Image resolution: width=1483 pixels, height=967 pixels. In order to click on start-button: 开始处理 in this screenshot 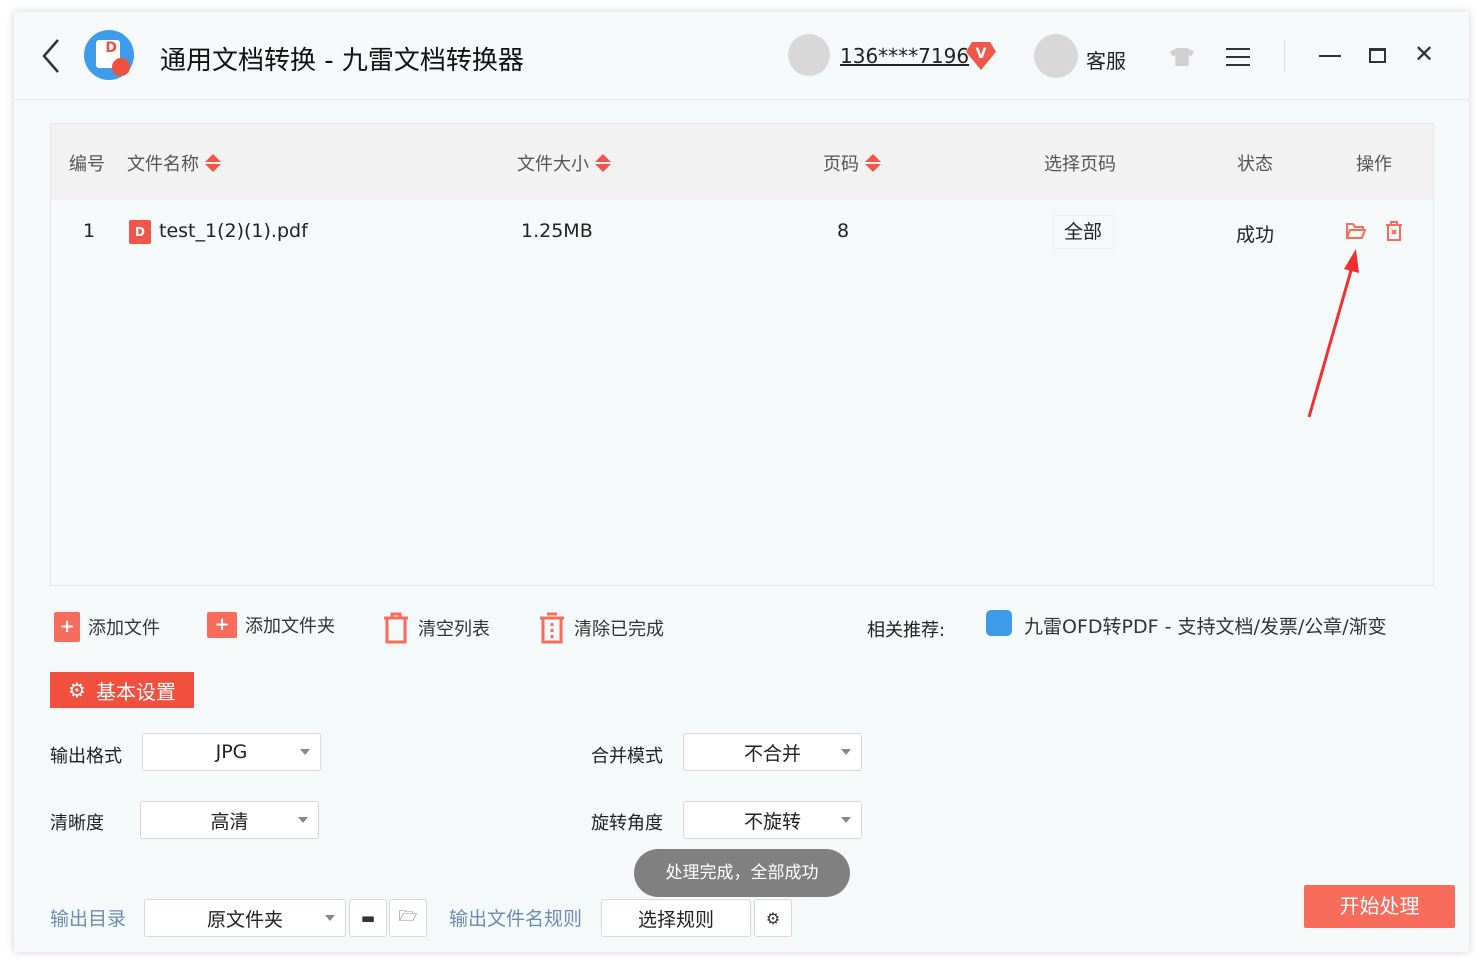, I will do `click(1379, 906)`.